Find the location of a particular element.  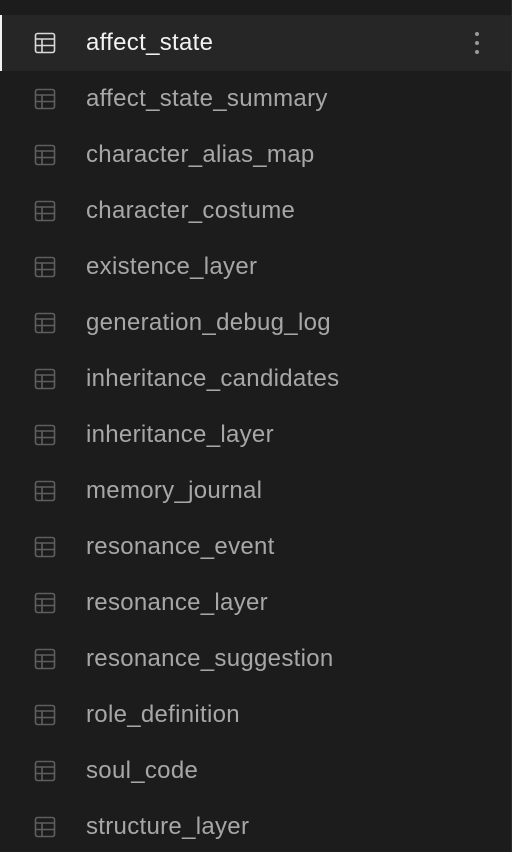

sidebar-item-soul-code: soul_code is located at coordinates (255, 771).